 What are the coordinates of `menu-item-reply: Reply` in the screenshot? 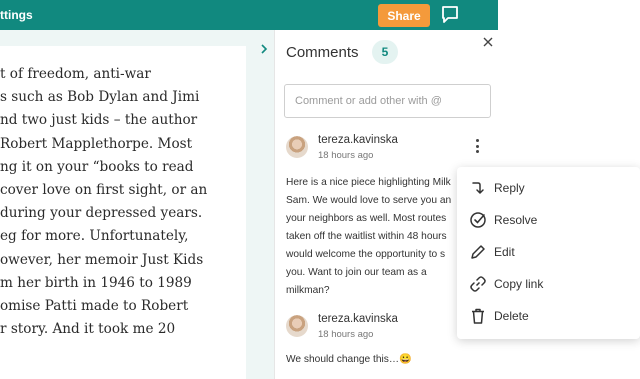 It's located at (548, 188).